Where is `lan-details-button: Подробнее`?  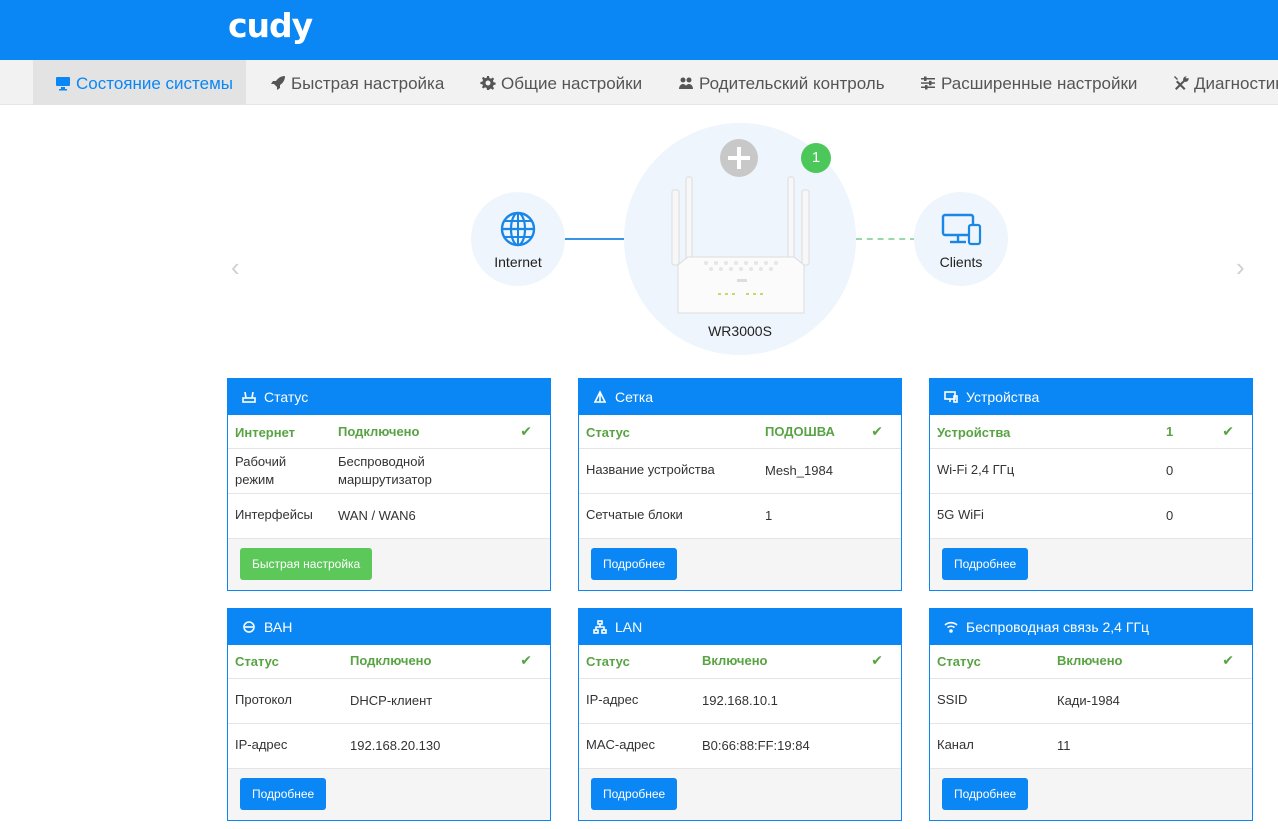
lan-details-button: Подробнее is located at coordinates (634, 794).